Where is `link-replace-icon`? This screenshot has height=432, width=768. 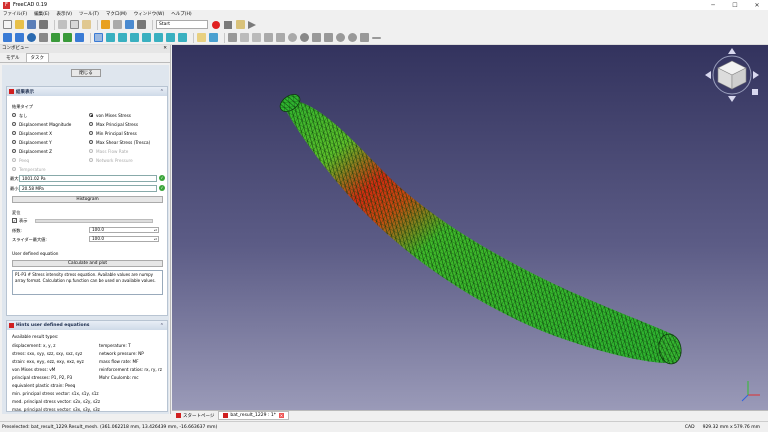
link-replace-icon is located at coordinates (268, 37).